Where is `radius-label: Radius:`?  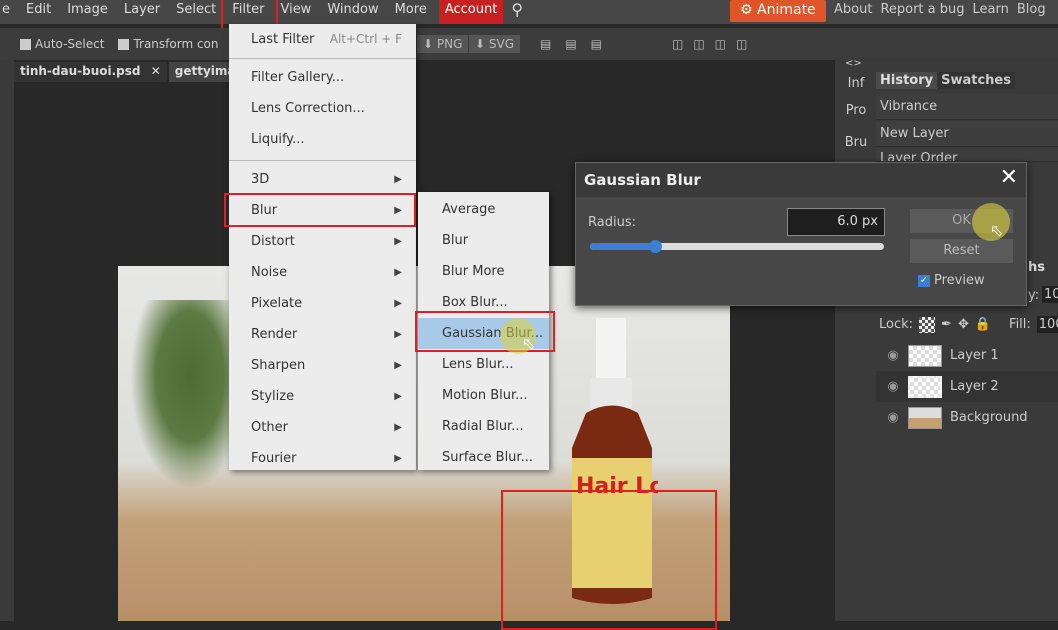
radius-label: Radius: is located at coordinates (612, 222).